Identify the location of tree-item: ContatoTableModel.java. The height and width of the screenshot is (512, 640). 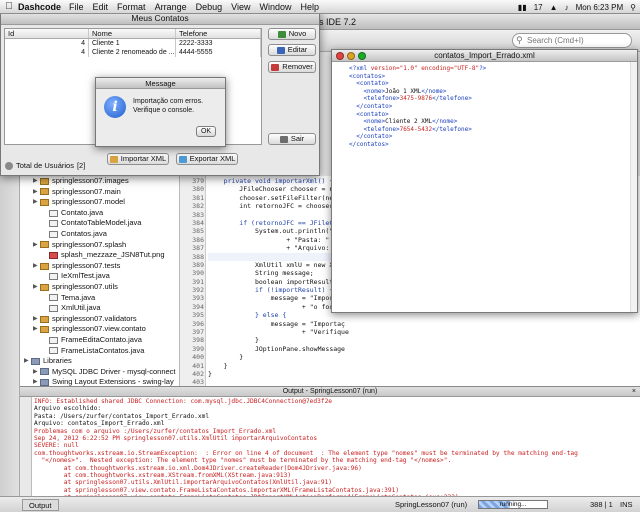
(99, 223).